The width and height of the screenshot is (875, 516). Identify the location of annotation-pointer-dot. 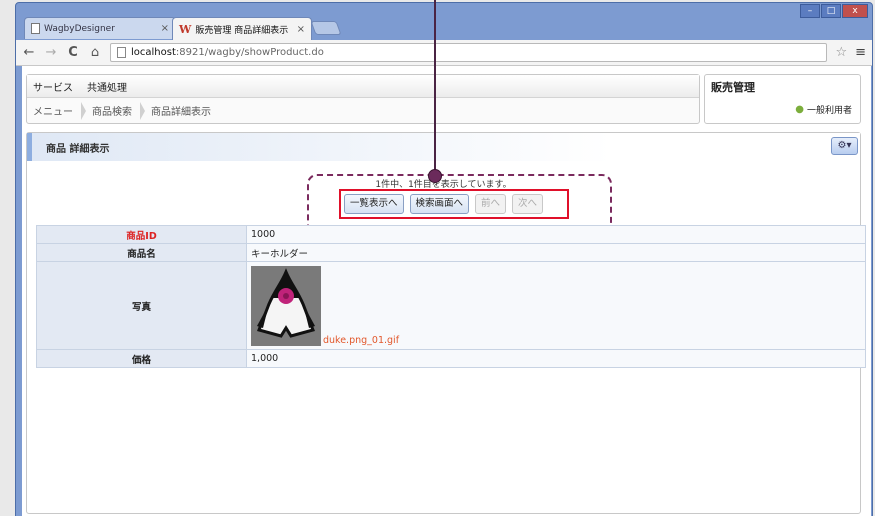
(435, 176).